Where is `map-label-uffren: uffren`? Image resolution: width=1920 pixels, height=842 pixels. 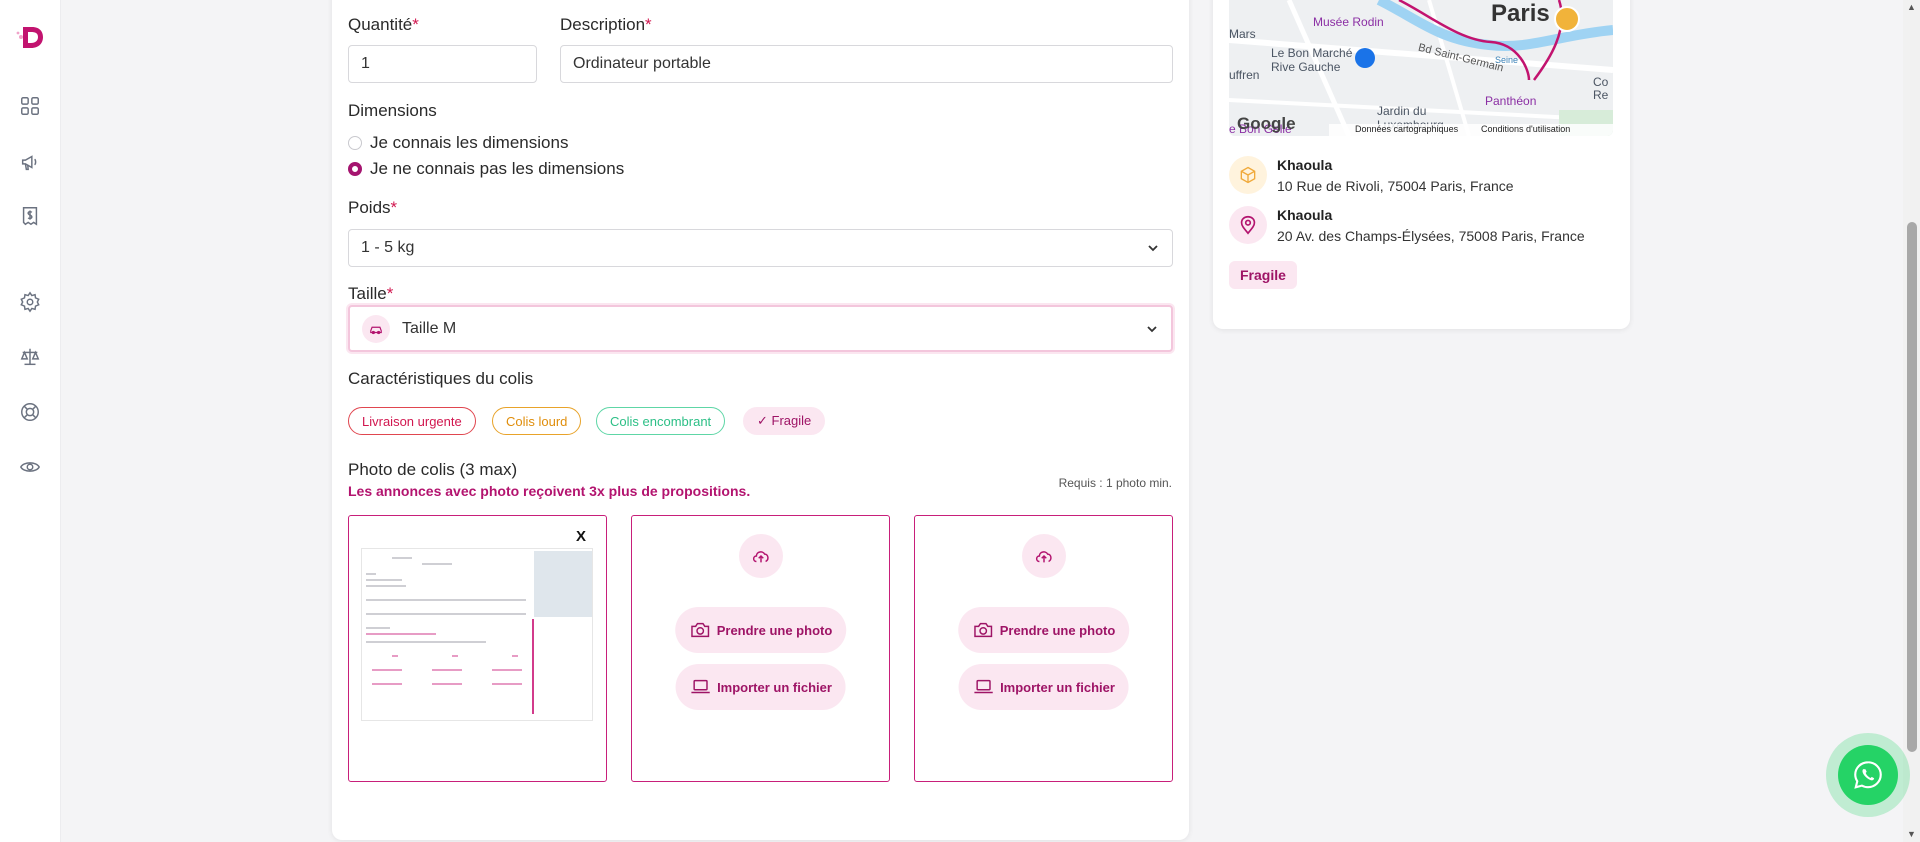
map-label-uffren: uffren is located at coordinates (1244, 75).